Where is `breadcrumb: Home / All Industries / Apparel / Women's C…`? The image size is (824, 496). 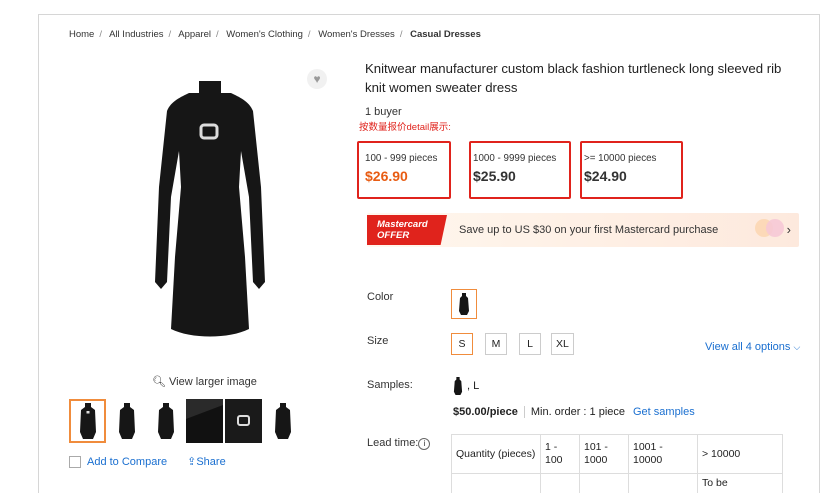 breadcrumb: Home / All Industries / Apparel / Women's C… is located at coordinates (275, 34).